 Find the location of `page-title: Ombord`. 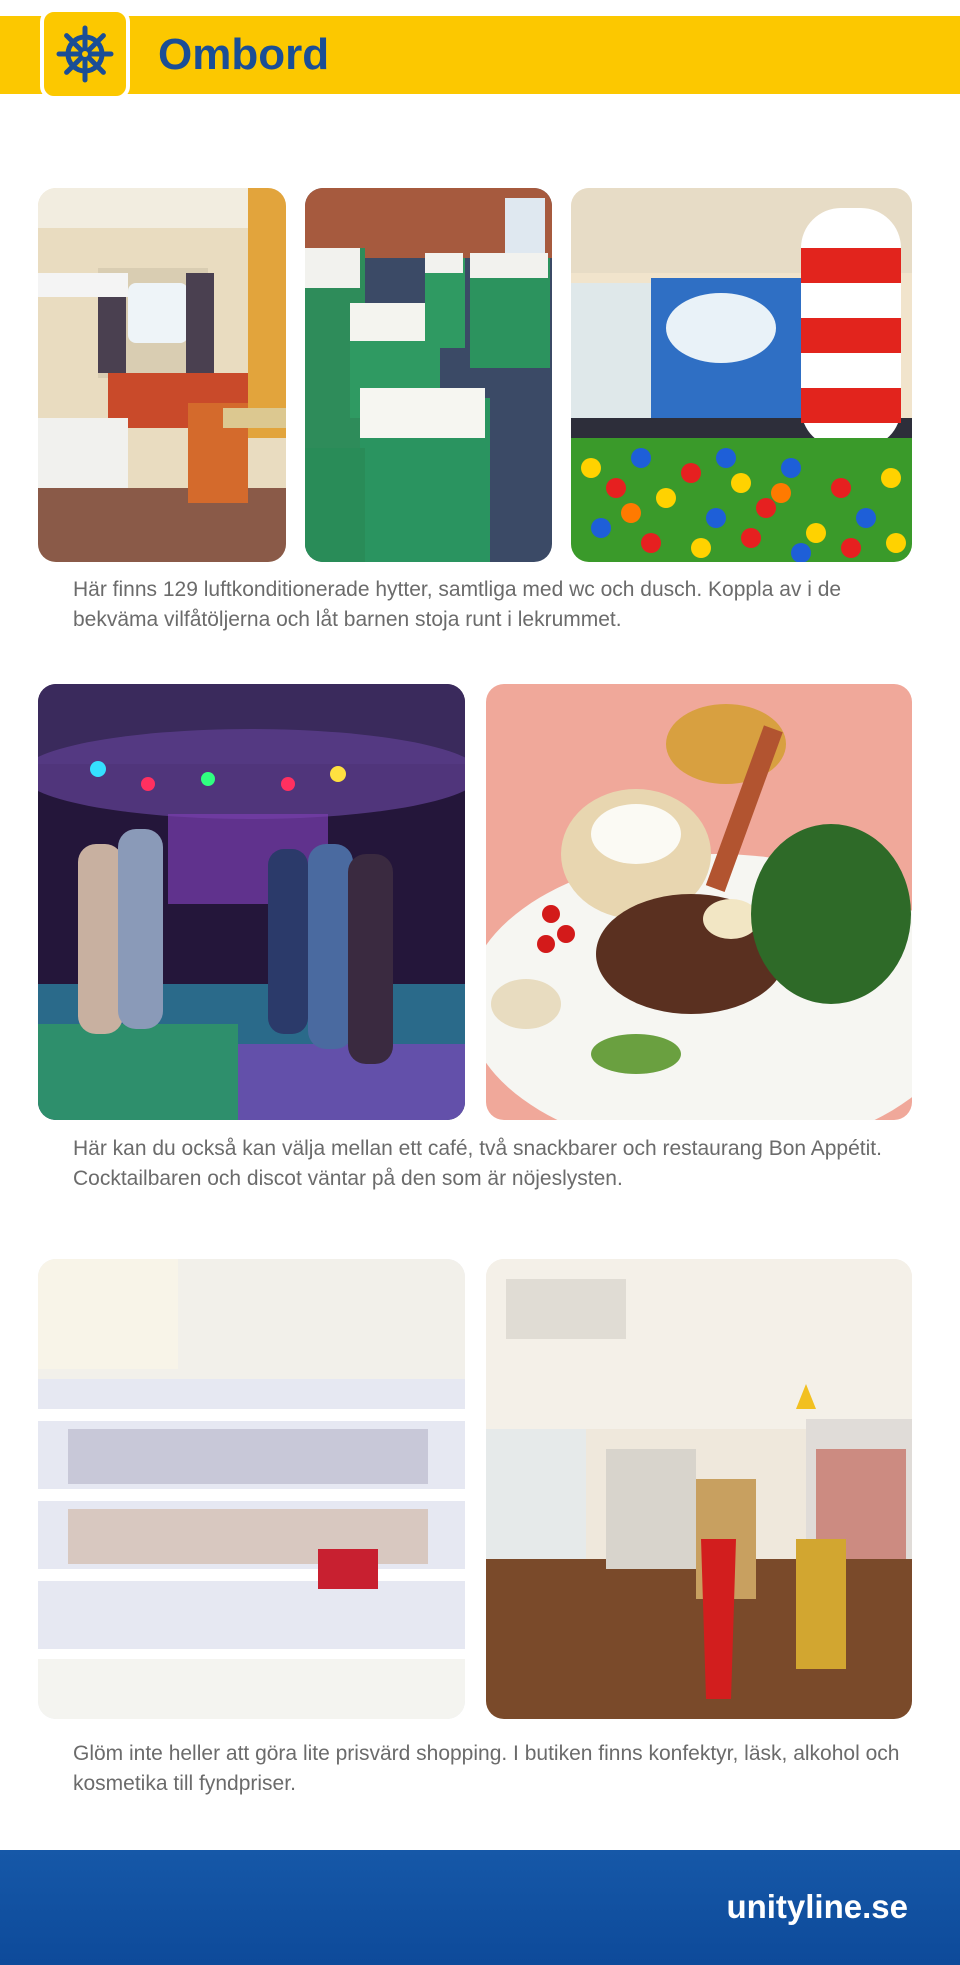

page-title: Ombord is located at coordinates (244, 54).